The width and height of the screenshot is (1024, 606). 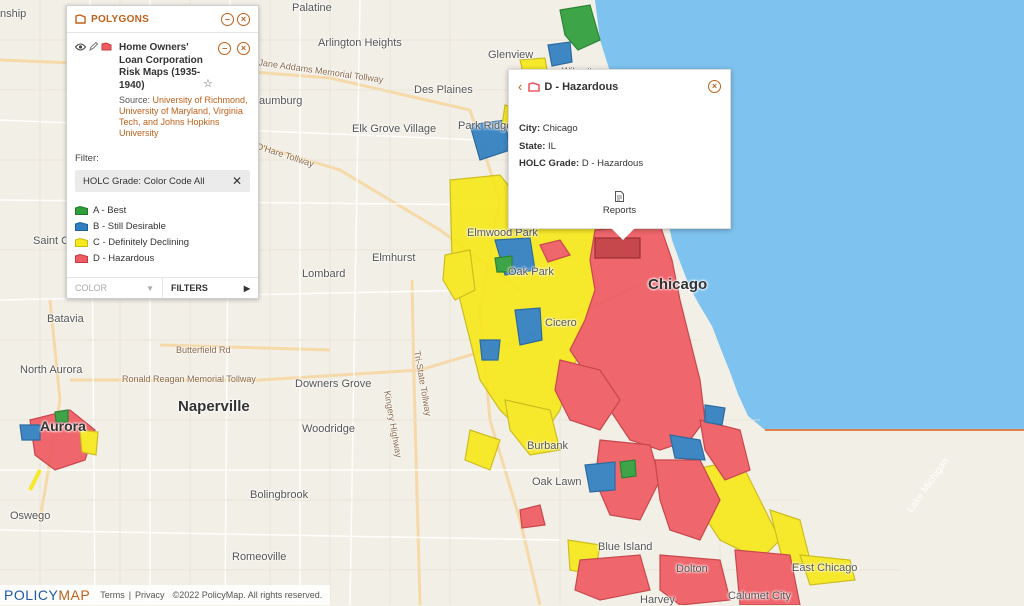 What do you see at coordinates (333, 384) in the screenshot?
I see `map-label: Downers Grove` at bounding box center [333, 384].